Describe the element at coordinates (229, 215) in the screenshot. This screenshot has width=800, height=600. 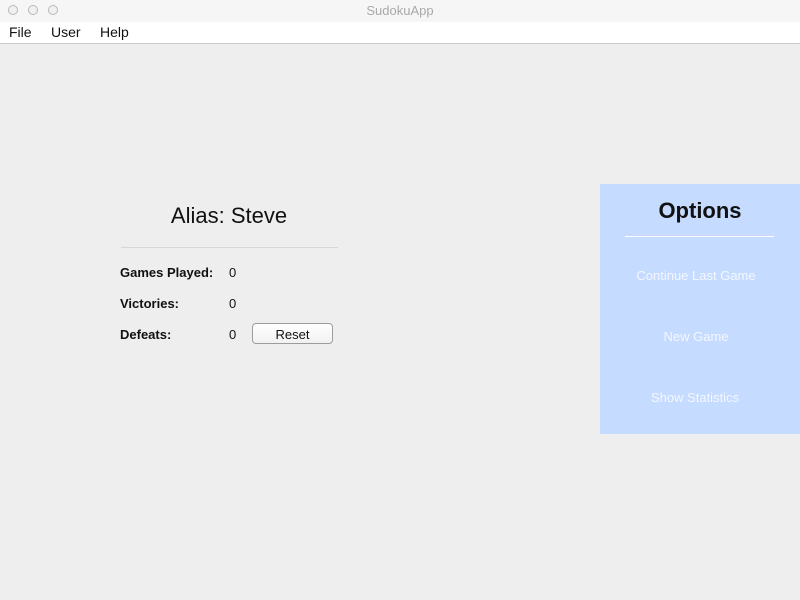
I see `alias-heading: Alias: Steve` at that location.